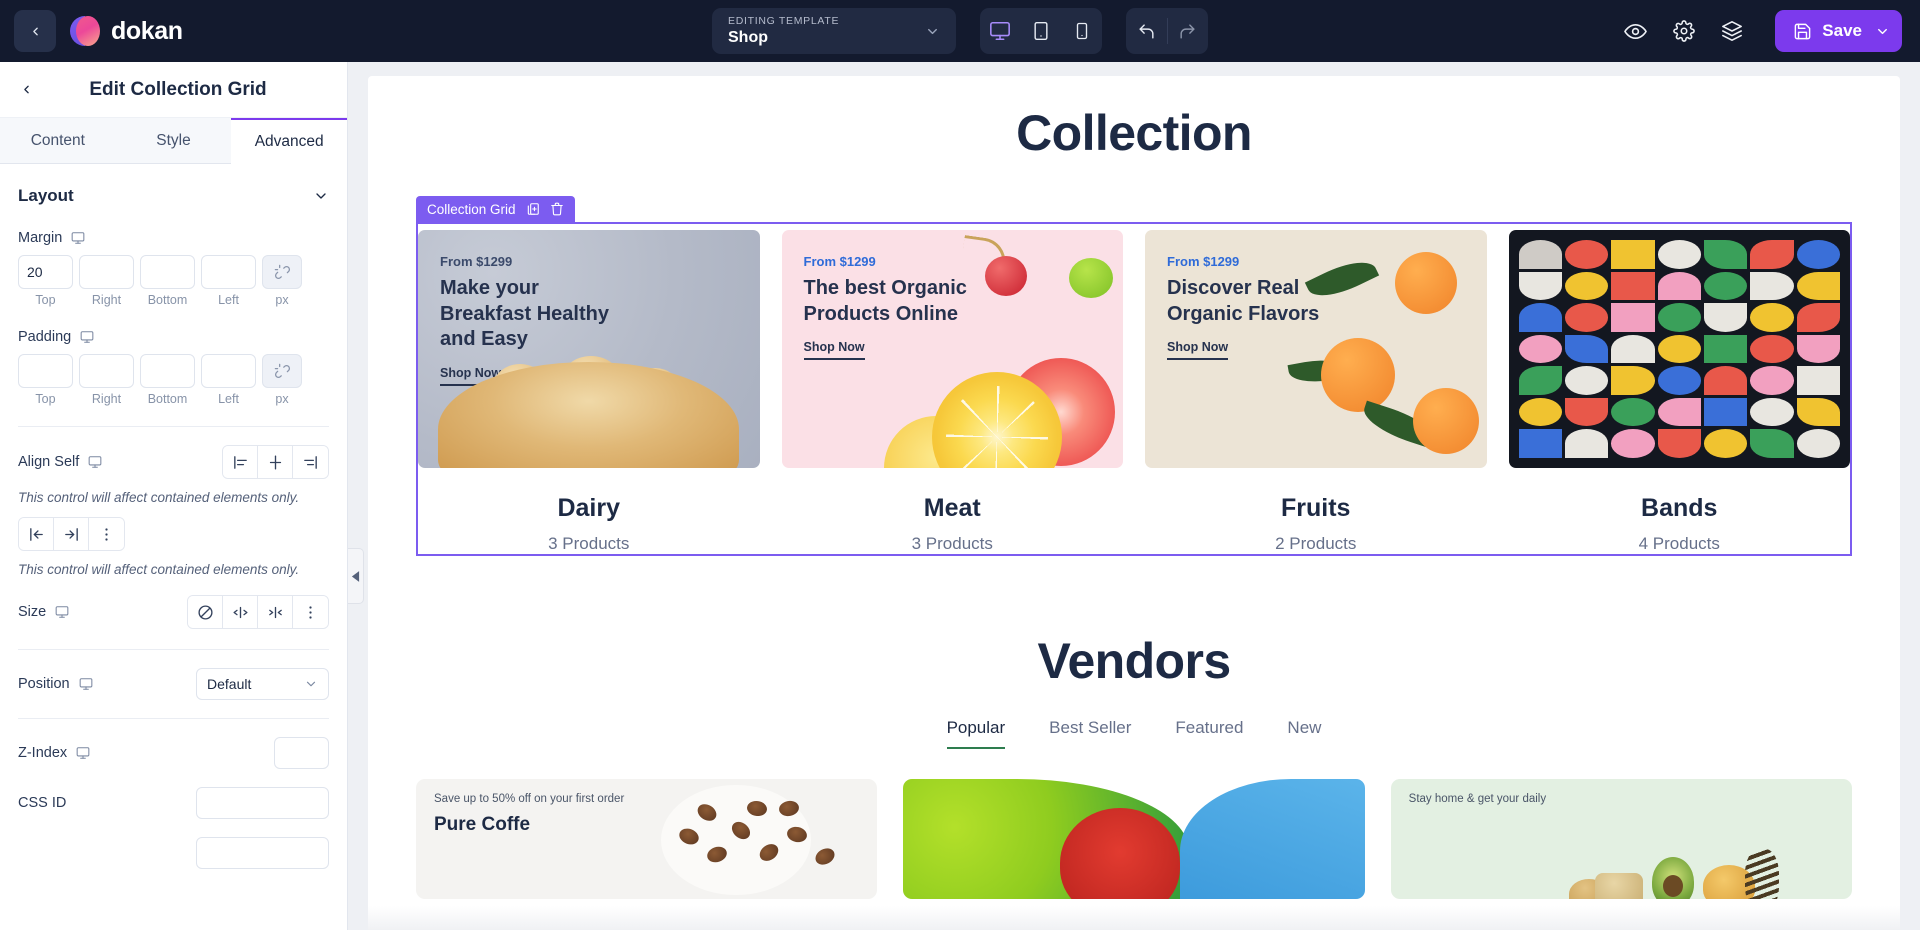  I want to click on duplicate-icon, so click(533, 209).